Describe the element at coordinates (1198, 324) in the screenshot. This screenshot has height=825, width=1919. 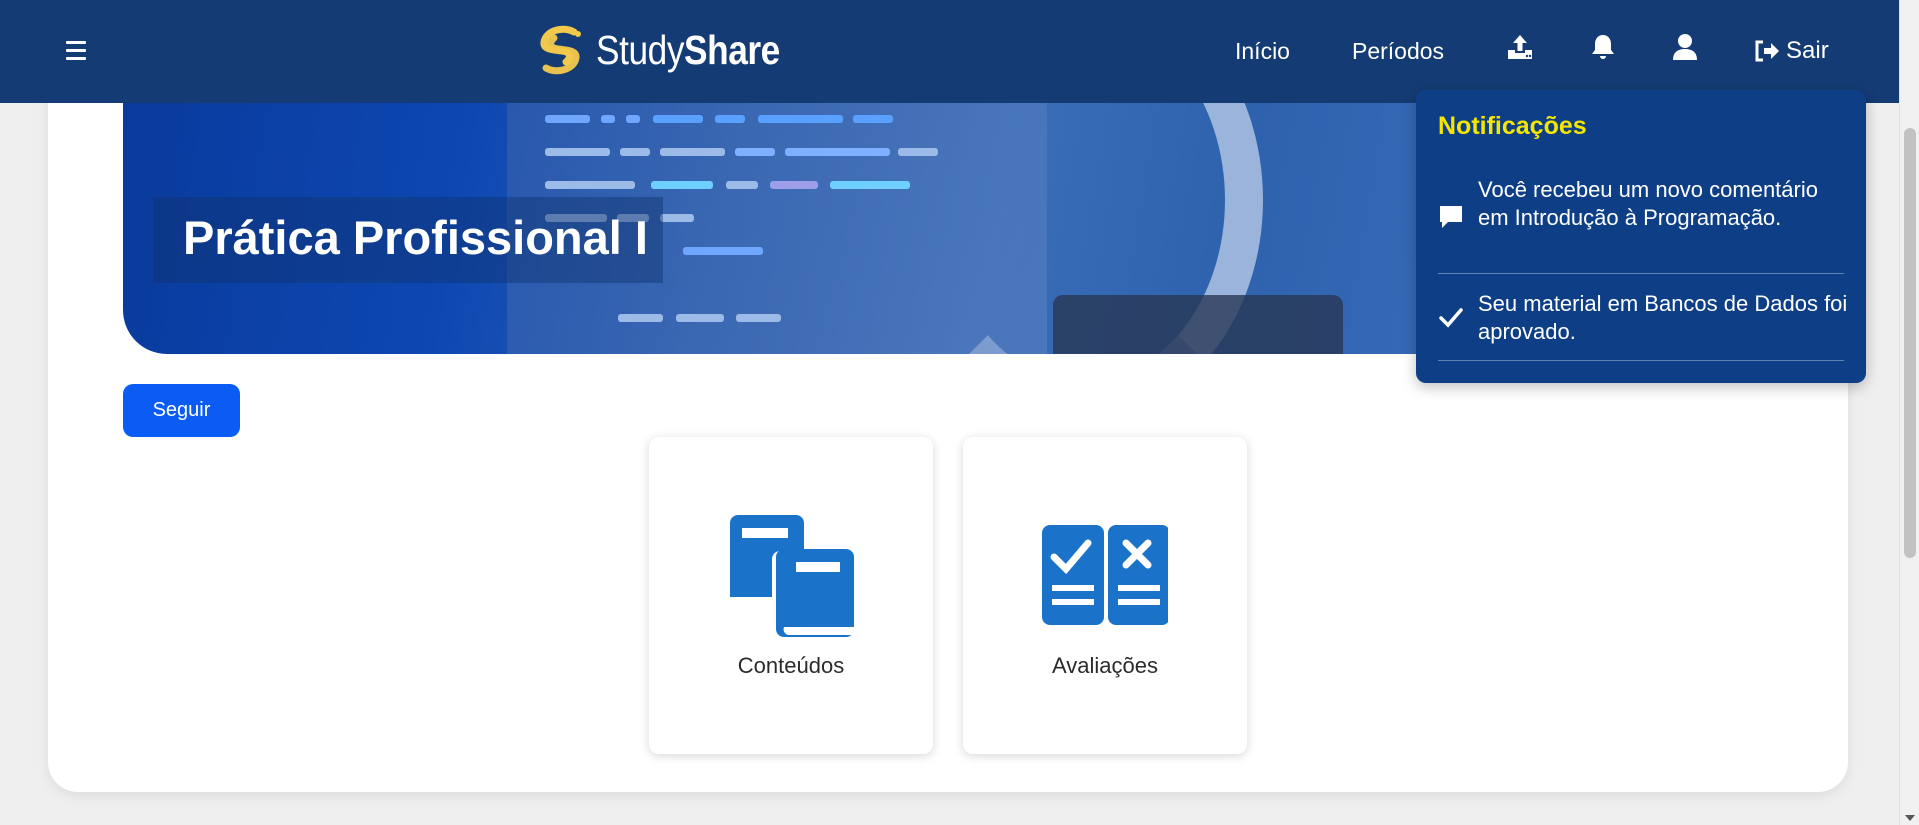
I see `hero-screen-decoration` at that location.